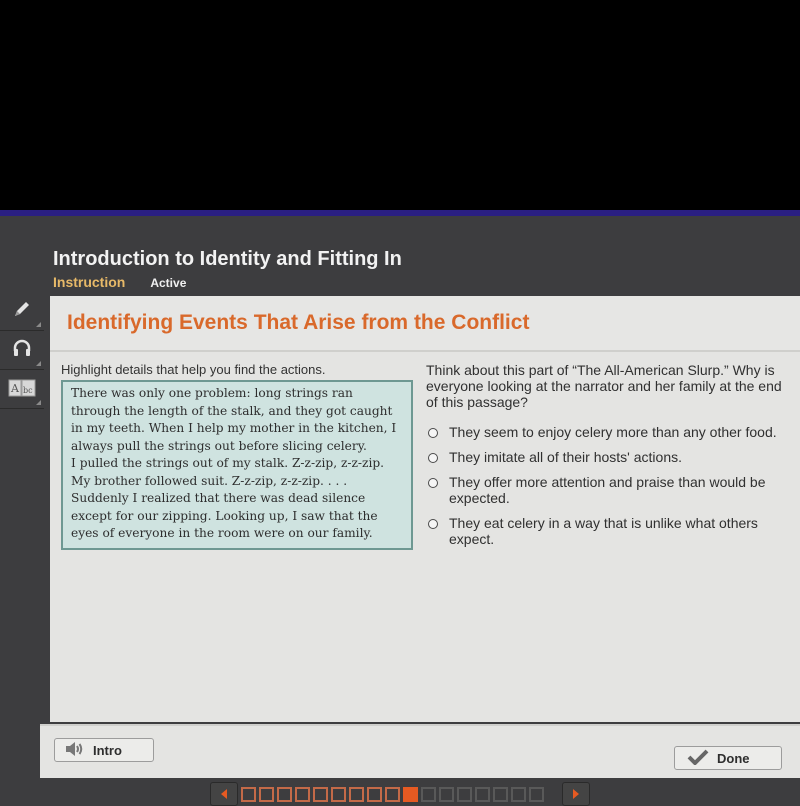  What do you see at coordinates (107, 750) in the screenshot?
I see `intro-button-label: Intro` at bounding box center [107, 750].